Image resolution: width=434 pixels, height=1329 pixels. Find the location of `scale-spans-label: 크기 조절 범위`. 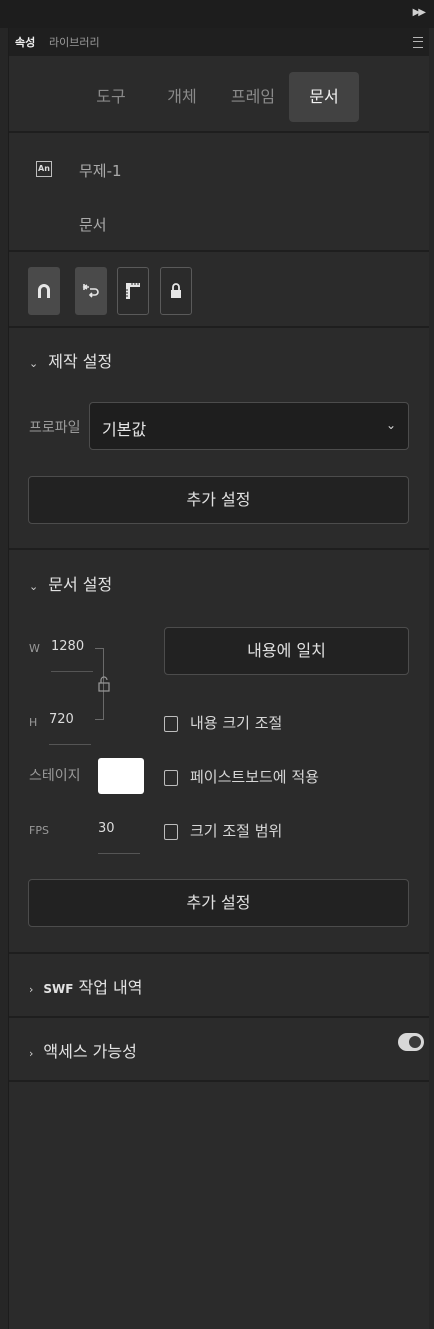

scale-spans-label: 크기 조절 범위 is located at coordinates (236, 831).